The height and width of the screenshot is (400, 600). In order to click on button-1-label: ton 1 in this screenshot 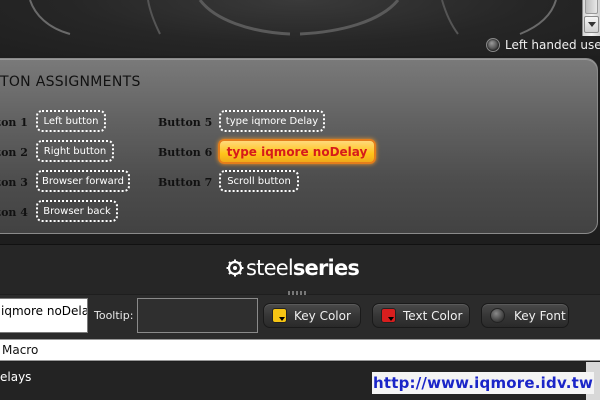, I will do `click(14, 122)`.